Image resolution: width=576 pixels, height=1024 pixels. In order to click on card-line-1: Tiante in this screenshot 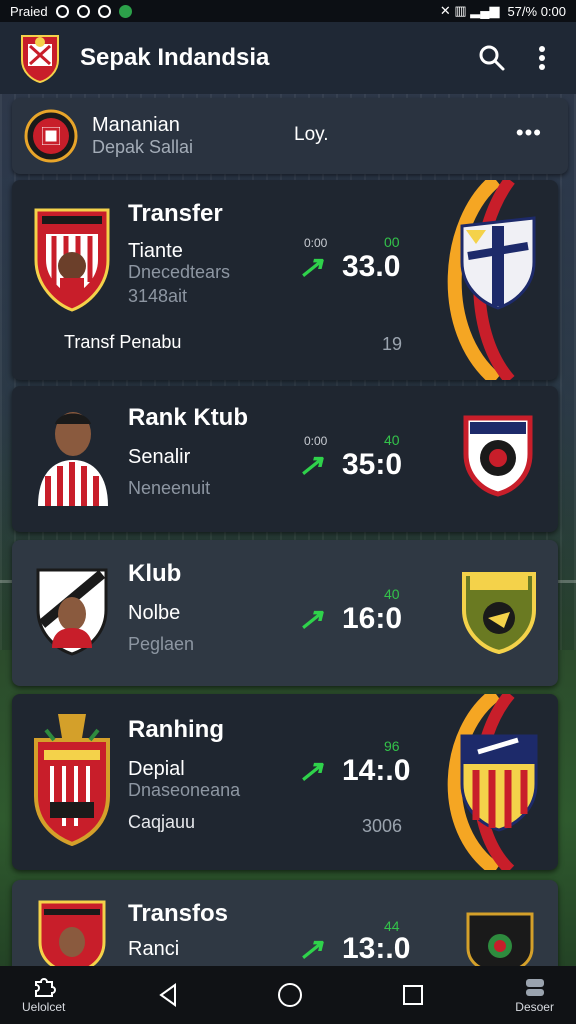, I will do `click(155, 251)`.